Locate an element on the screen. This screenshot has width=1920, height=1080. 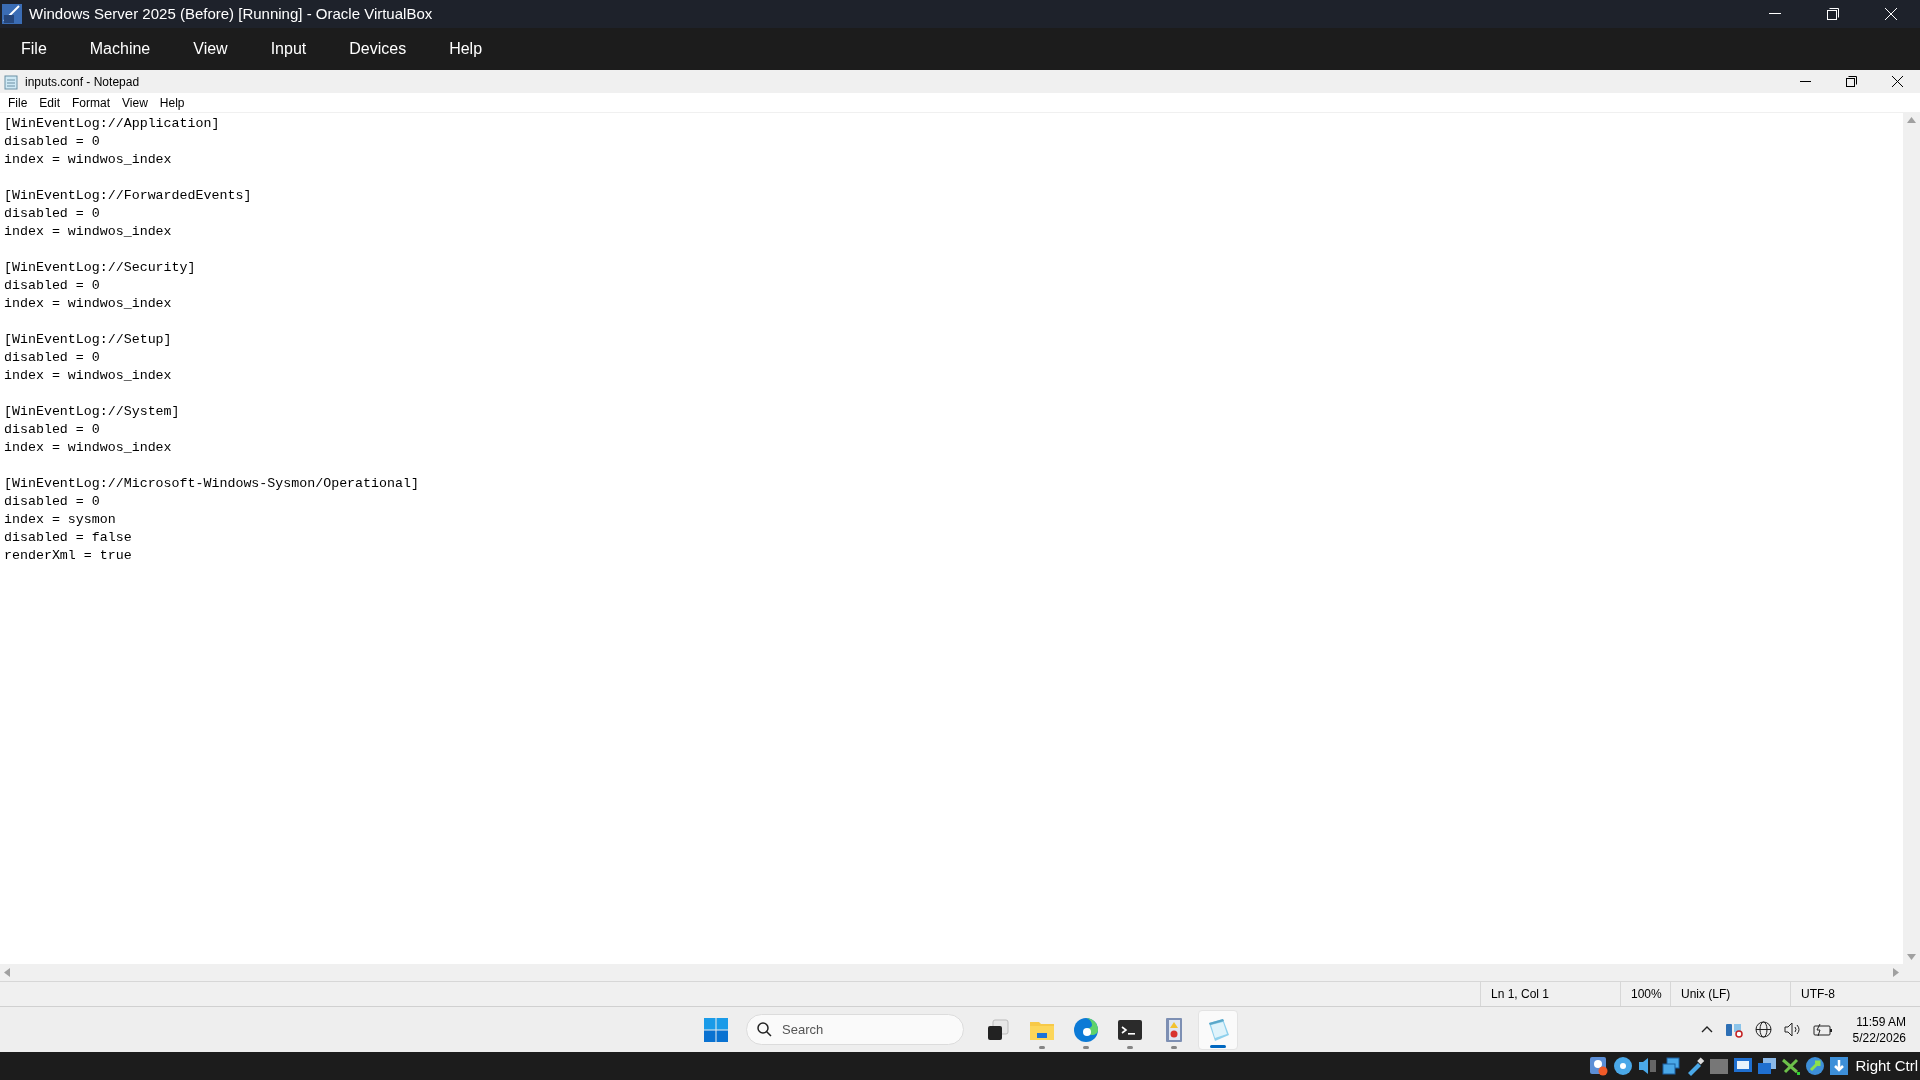
scroll-up-icon is located at coordinates (1911, 120).